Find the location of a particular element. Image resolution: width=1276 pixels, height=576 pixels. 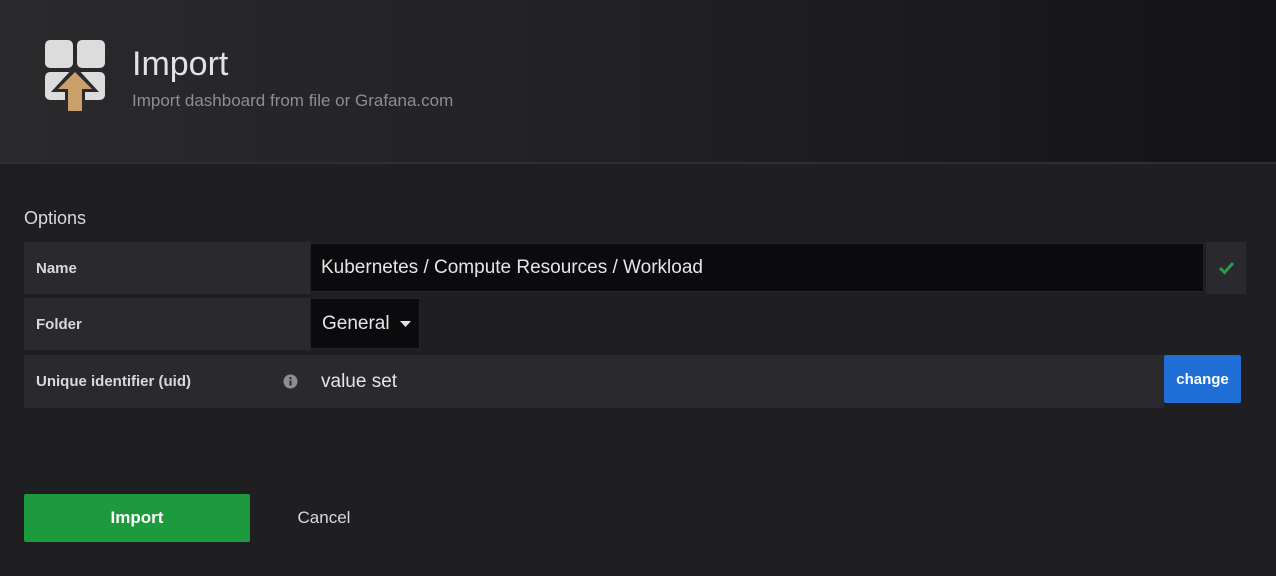

info-icon is located at coordinates (290, 381).